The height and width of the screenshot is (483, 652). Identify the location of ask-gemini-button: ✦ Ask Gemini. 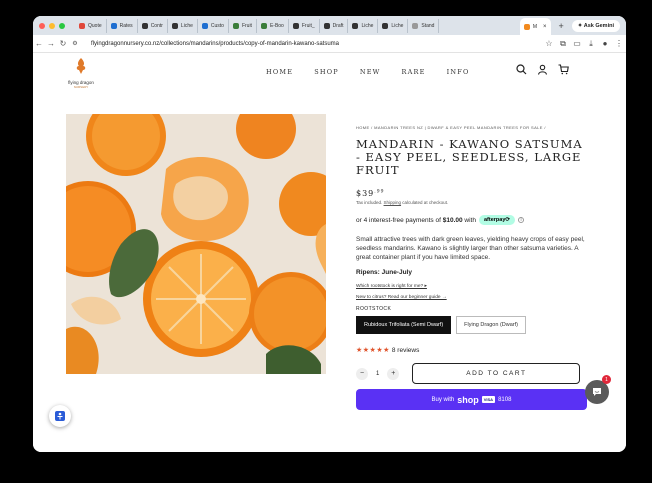
(595, 25).